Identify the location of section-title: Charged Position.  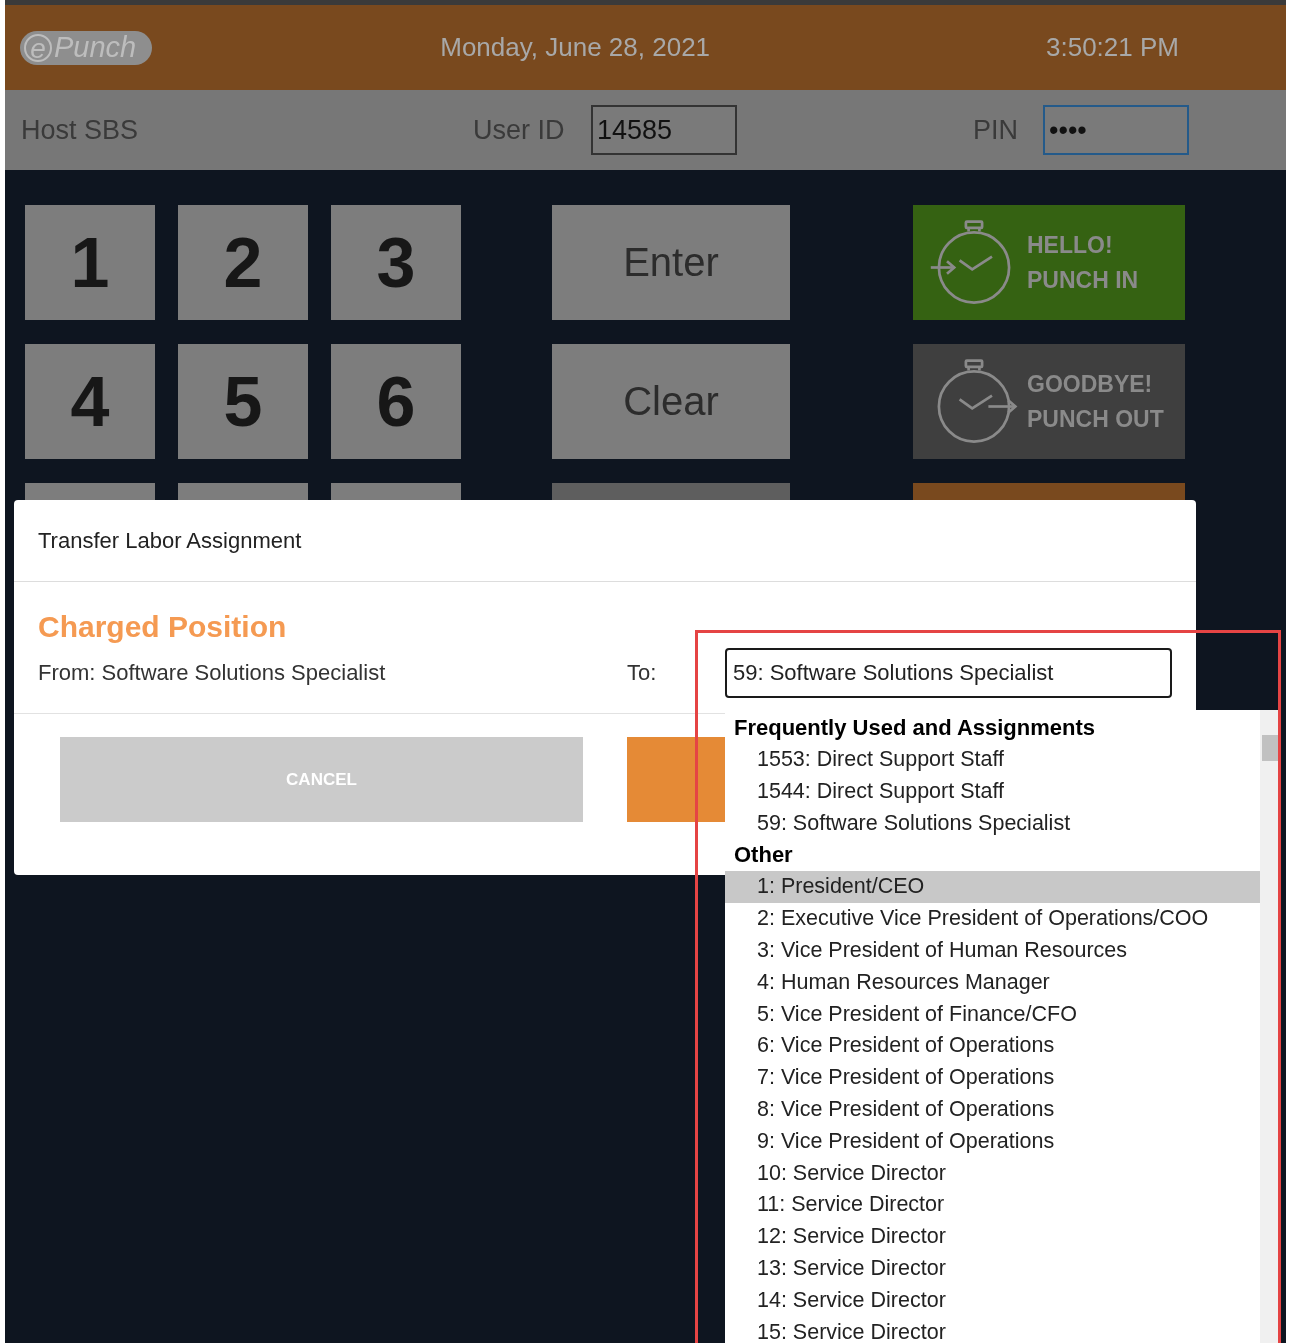
(163, 627).